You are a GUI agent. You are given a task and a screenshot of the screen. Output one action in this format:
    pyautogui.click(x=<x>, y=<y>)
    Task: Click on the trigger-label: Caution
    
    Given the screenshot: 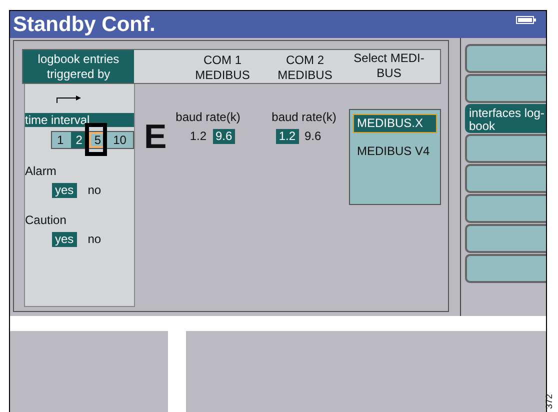 What is the action you would take?
    pyautogui.click(x=46, y=220)
    